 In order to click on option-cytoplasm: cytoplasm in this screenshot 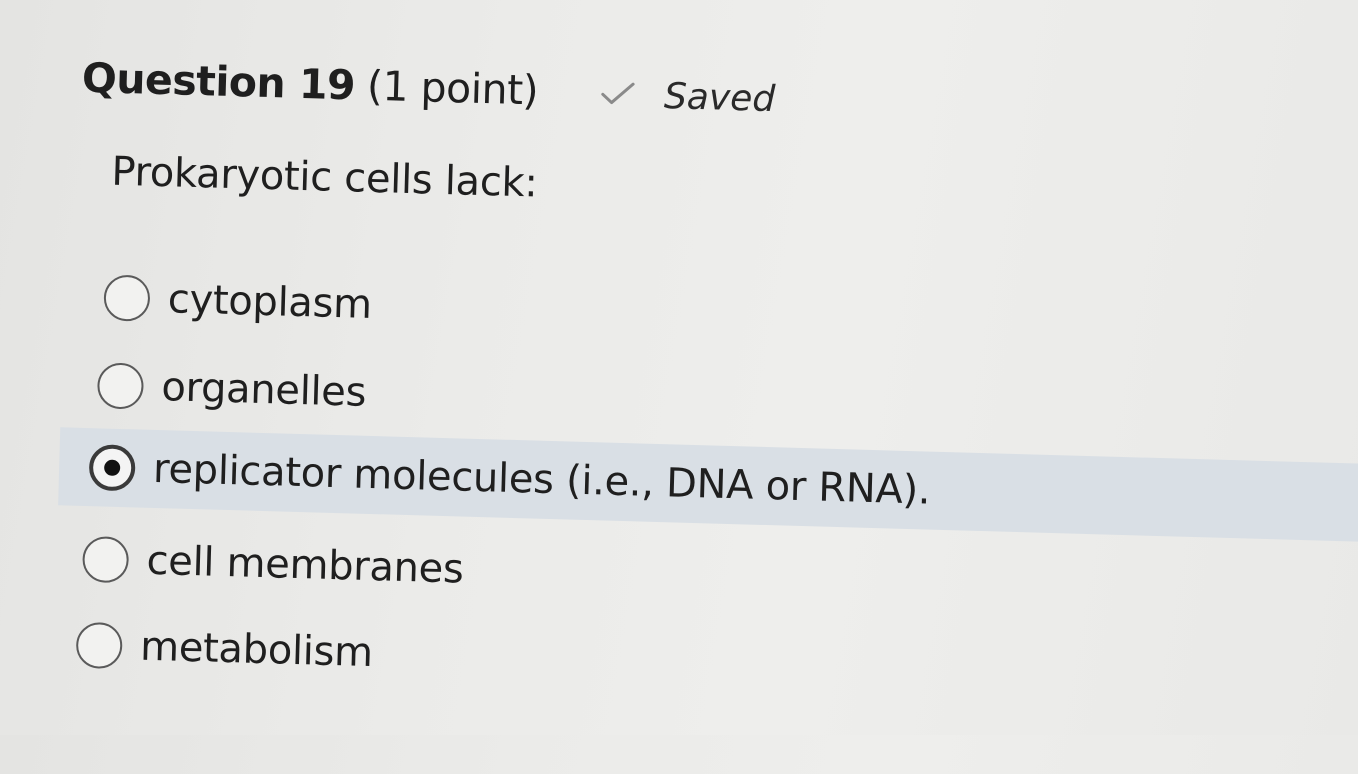, I will do `click(238, 300)`.